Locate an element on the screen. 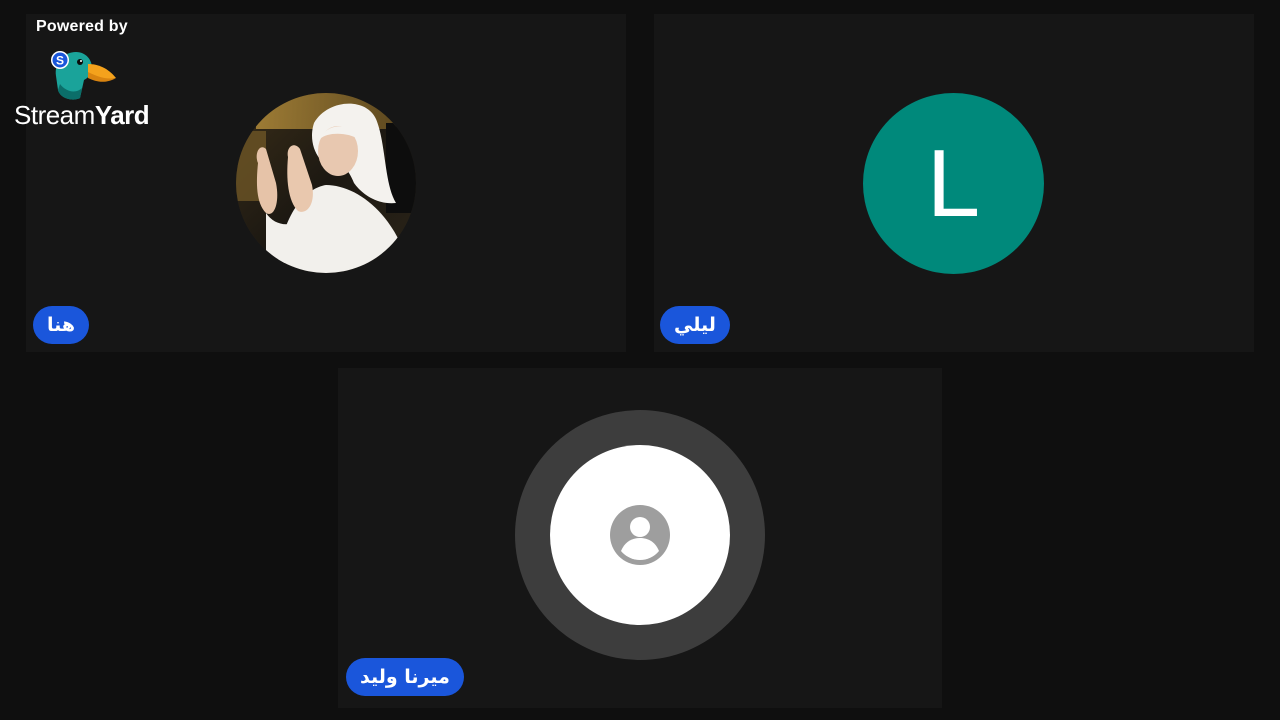 The height and width of the screenshot is (720, 1280). streamyard-duck-icon: S is located at coordinates (85, 75).